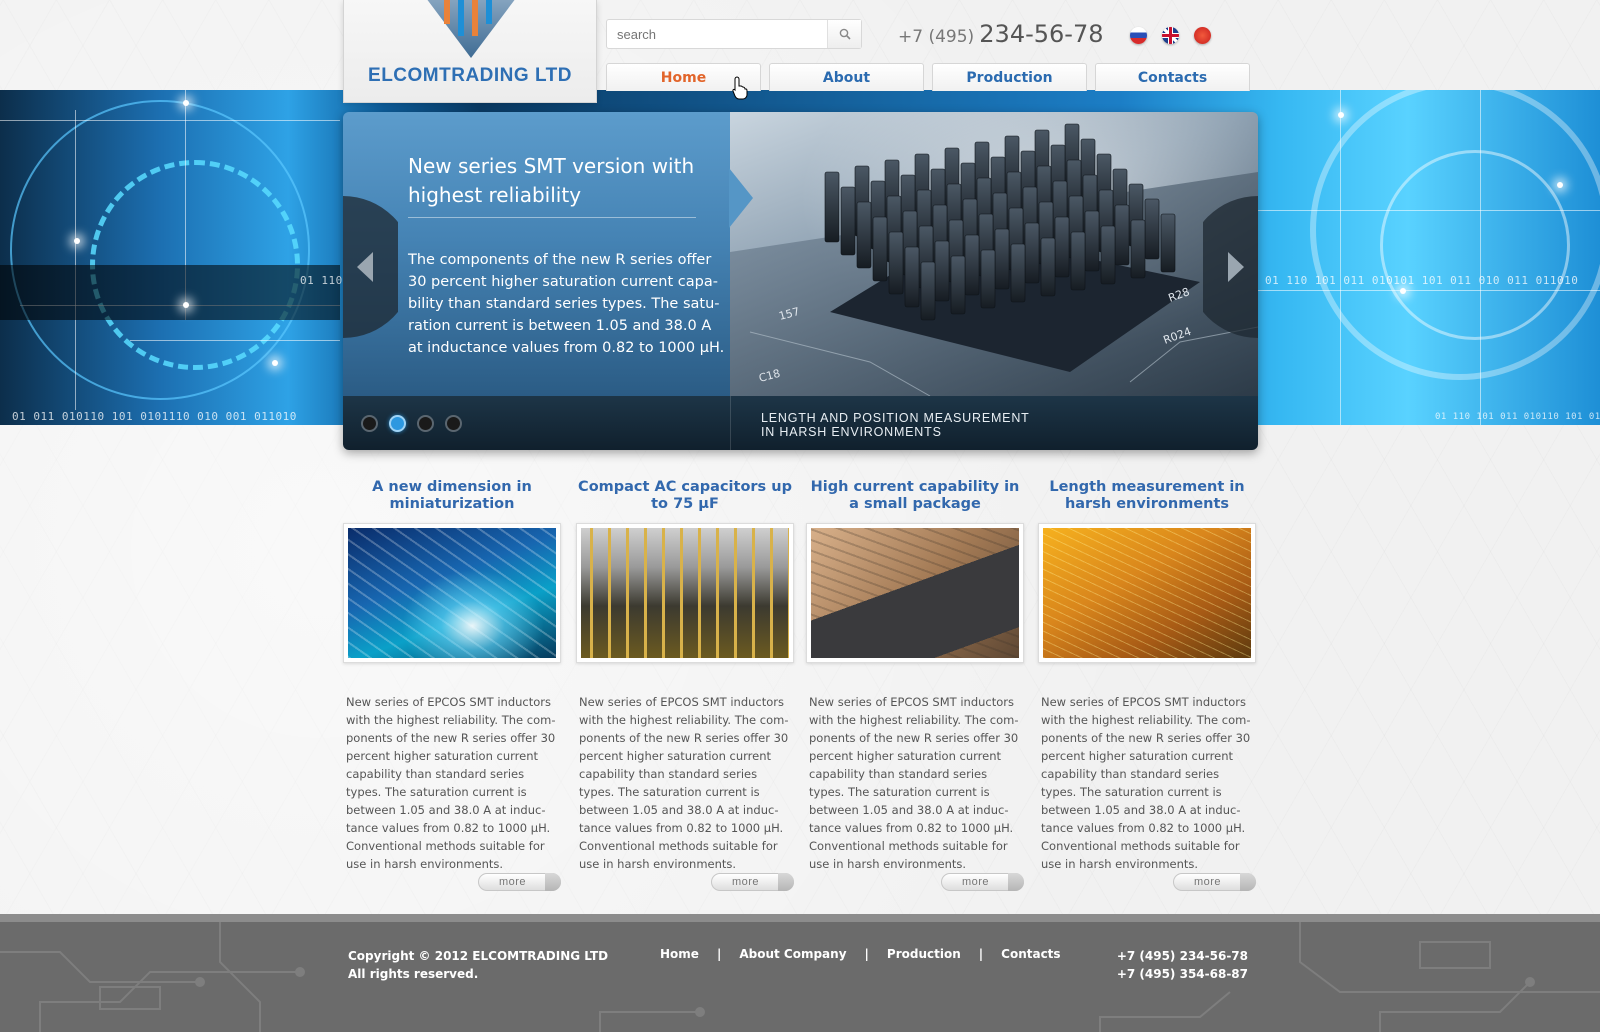  I want to click on footer-phones: +7 (495) 234-56-78 +7 (495) 354-68-87, so click(1169, 965).